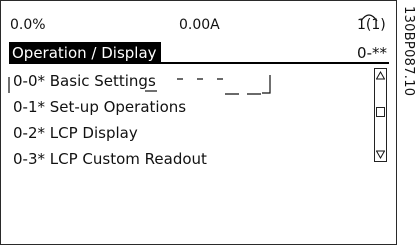 The height and width of the screenshot is (245, 417). Describe the element at coordinates (380, 75) in the screenshot. I see `triangle-up-icon` at that location.